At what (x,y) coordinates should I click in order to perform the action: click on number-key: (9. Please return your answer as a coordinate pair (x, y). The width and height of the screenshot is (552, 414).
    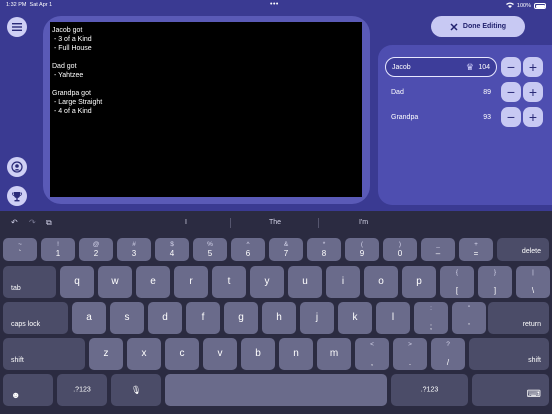
    Looking at the image, I should click on (362, 249).